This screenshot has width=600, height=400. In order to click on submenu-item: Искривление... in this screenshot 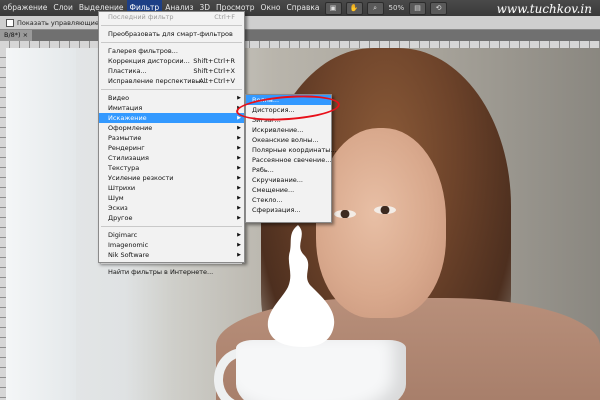, I will do `click(288, 130)`.